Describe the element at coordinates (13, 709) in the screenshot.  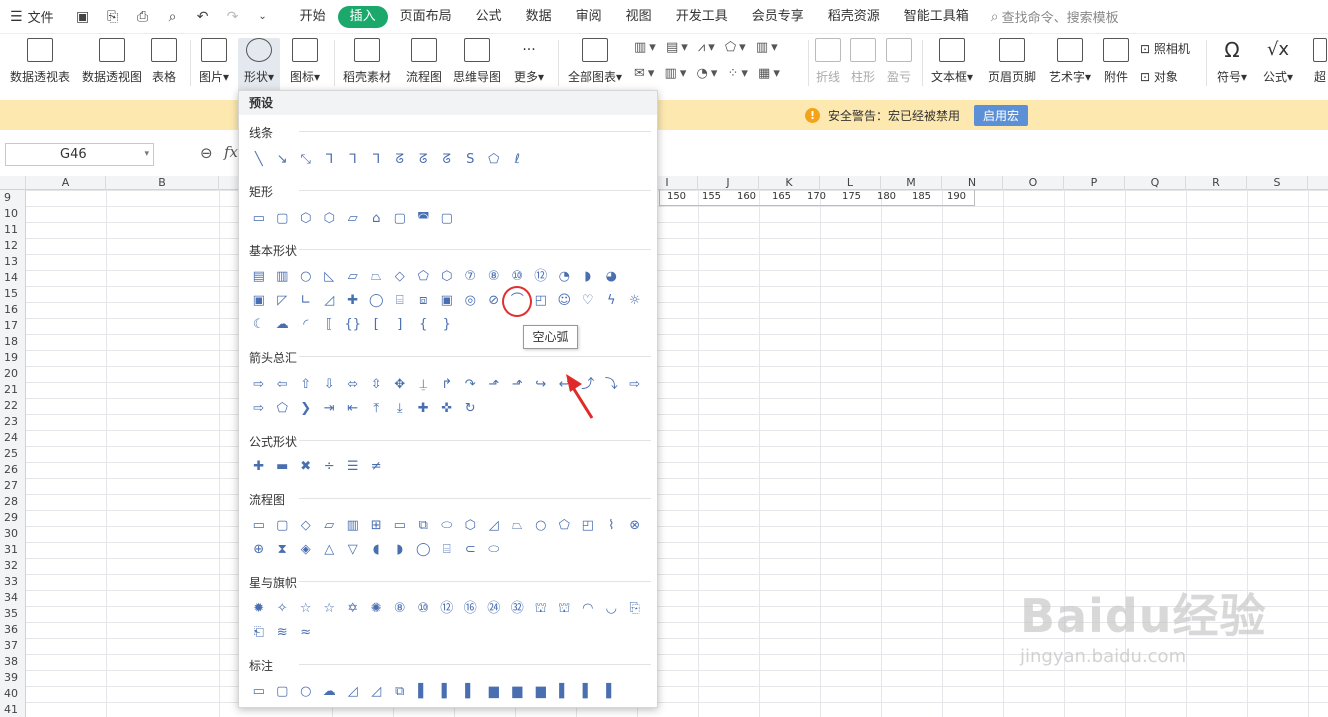
I see `row-header-41: 41` at that location.